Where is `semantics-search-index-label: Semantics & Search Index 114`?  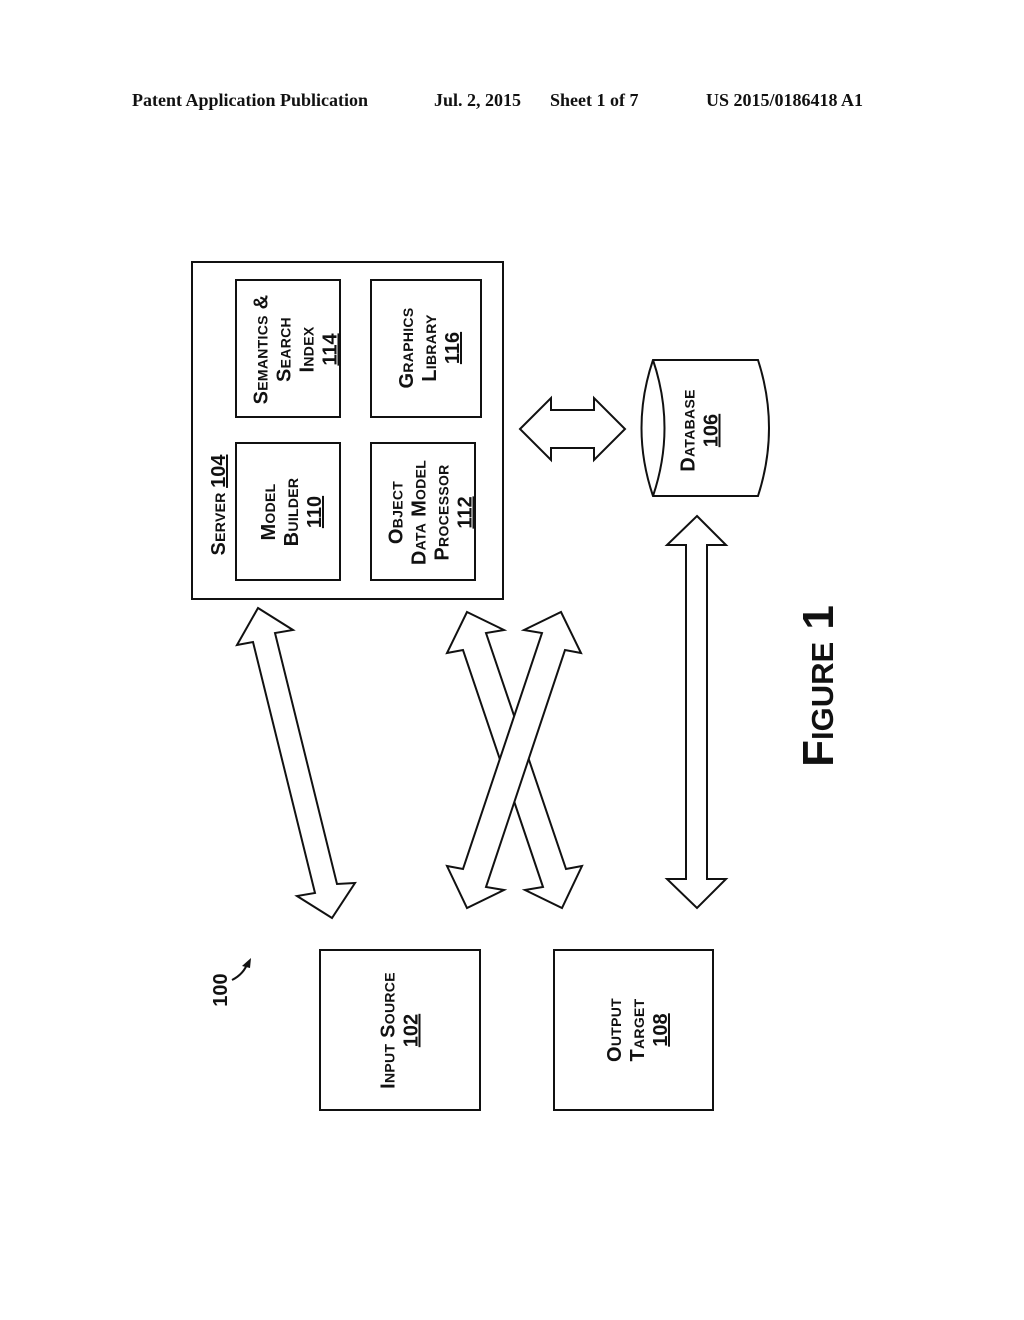
semantics-search-index-label: Semantics & Search Index 114 is located at coordinates (296, 350).